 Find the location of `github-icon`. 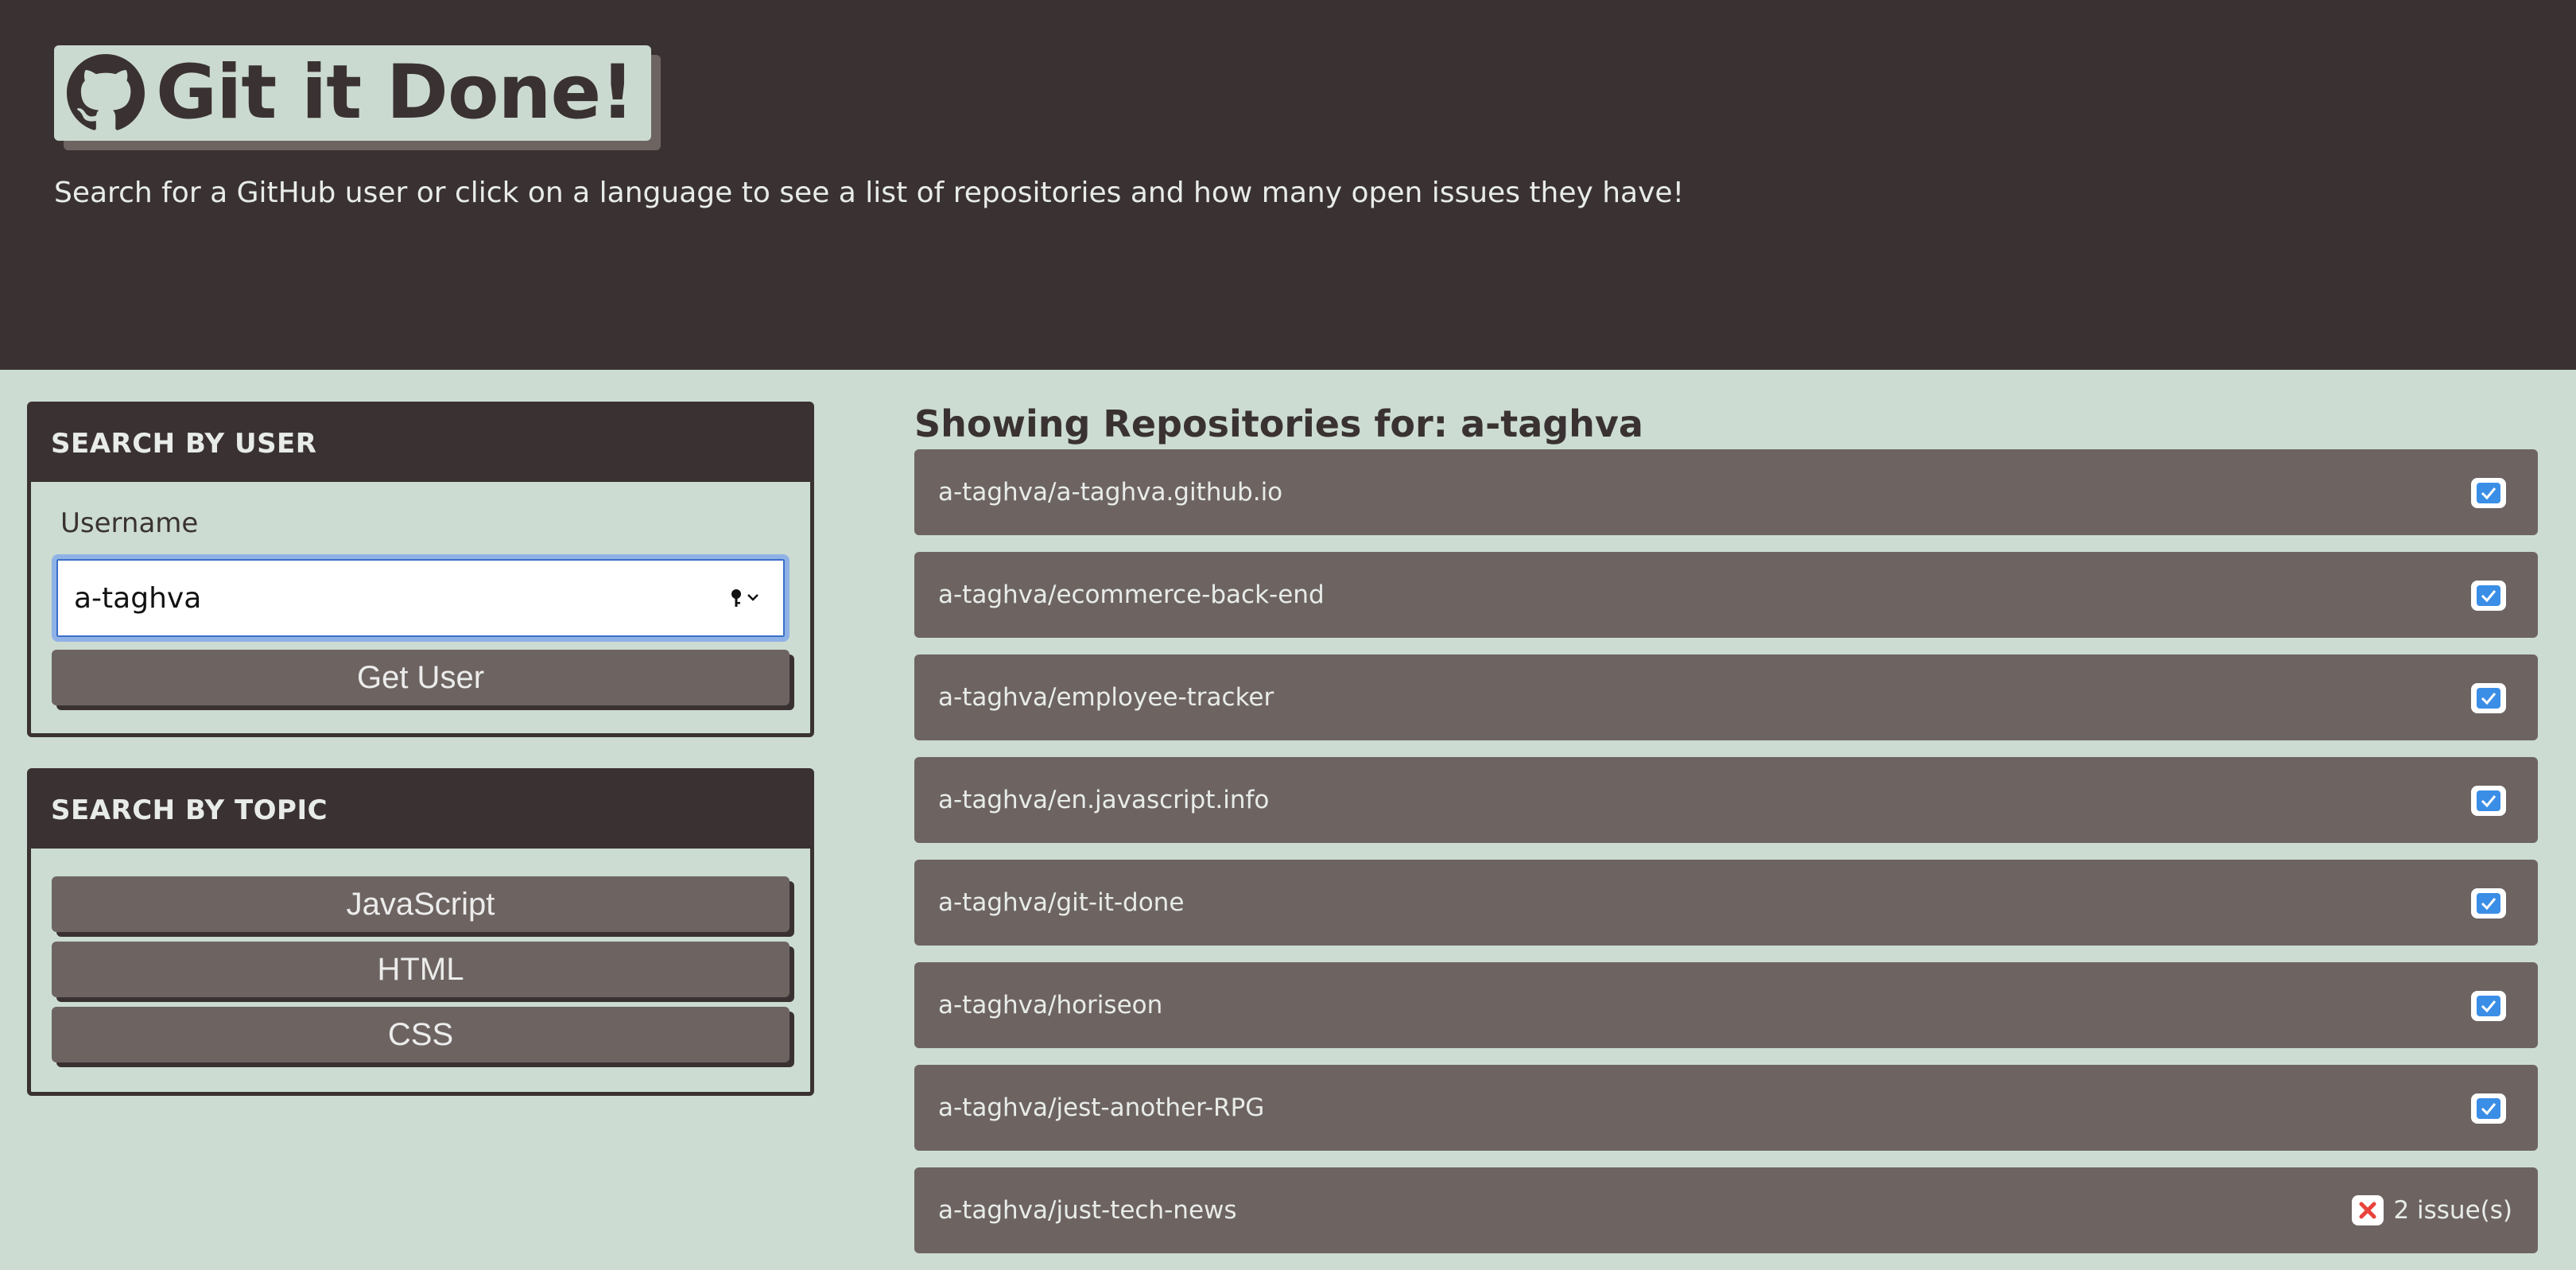

github-icon is located at coordinates (106, 92).